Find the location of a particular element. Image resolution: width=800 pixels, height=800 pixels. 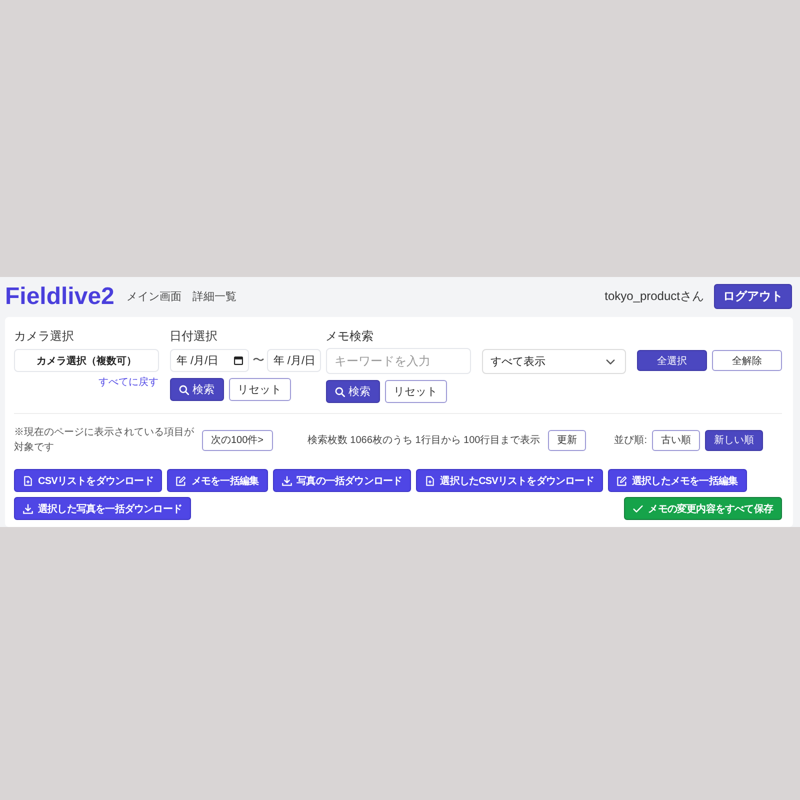

check-icon is located at coordinates (638, 509).